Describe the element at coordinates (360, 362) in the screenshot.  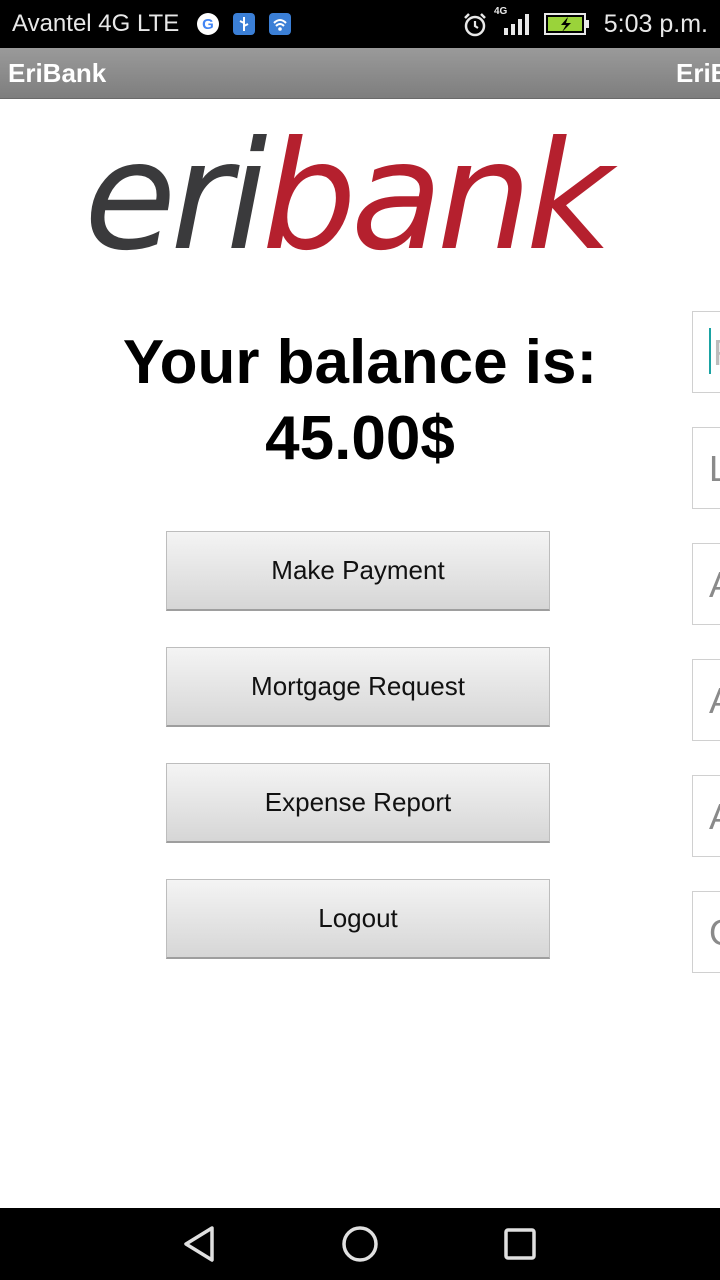
I see `balance-label: Your balance is:` at that location.